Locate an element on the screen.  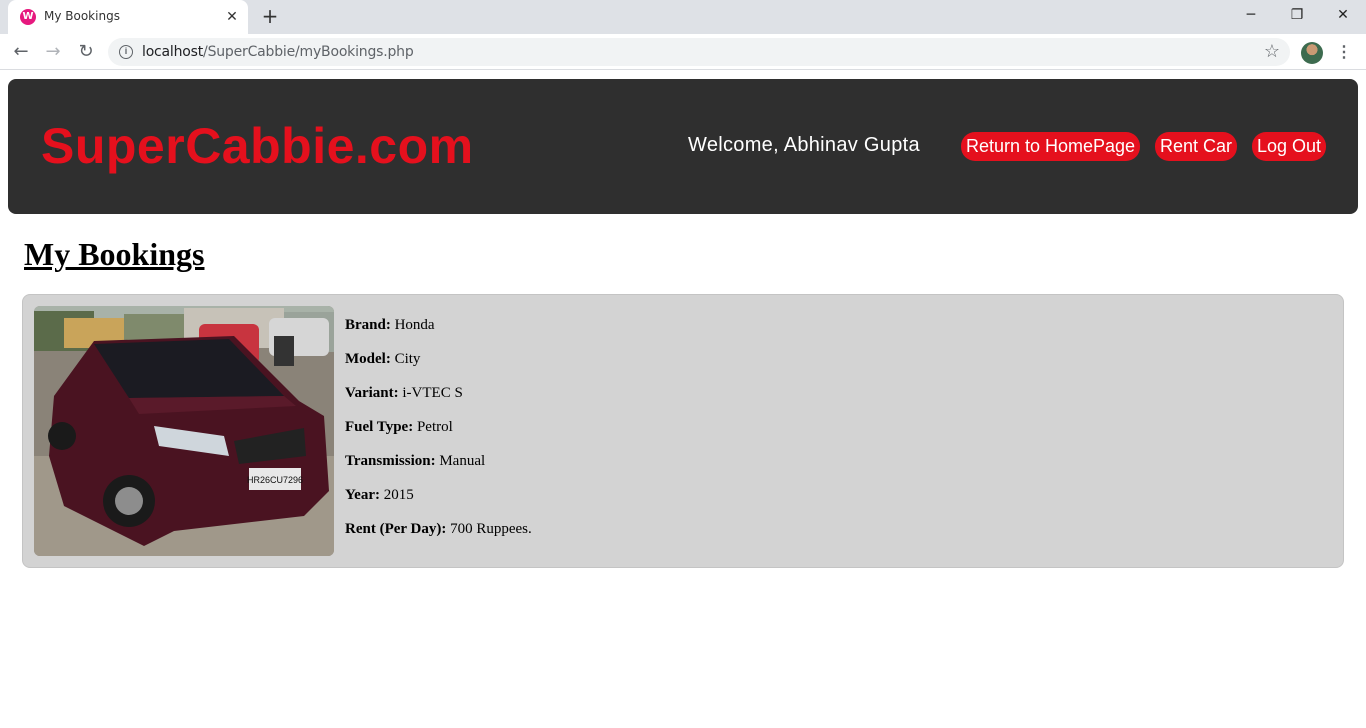
car-photo: HR26CU7296 is located at coordinates (184, 431).